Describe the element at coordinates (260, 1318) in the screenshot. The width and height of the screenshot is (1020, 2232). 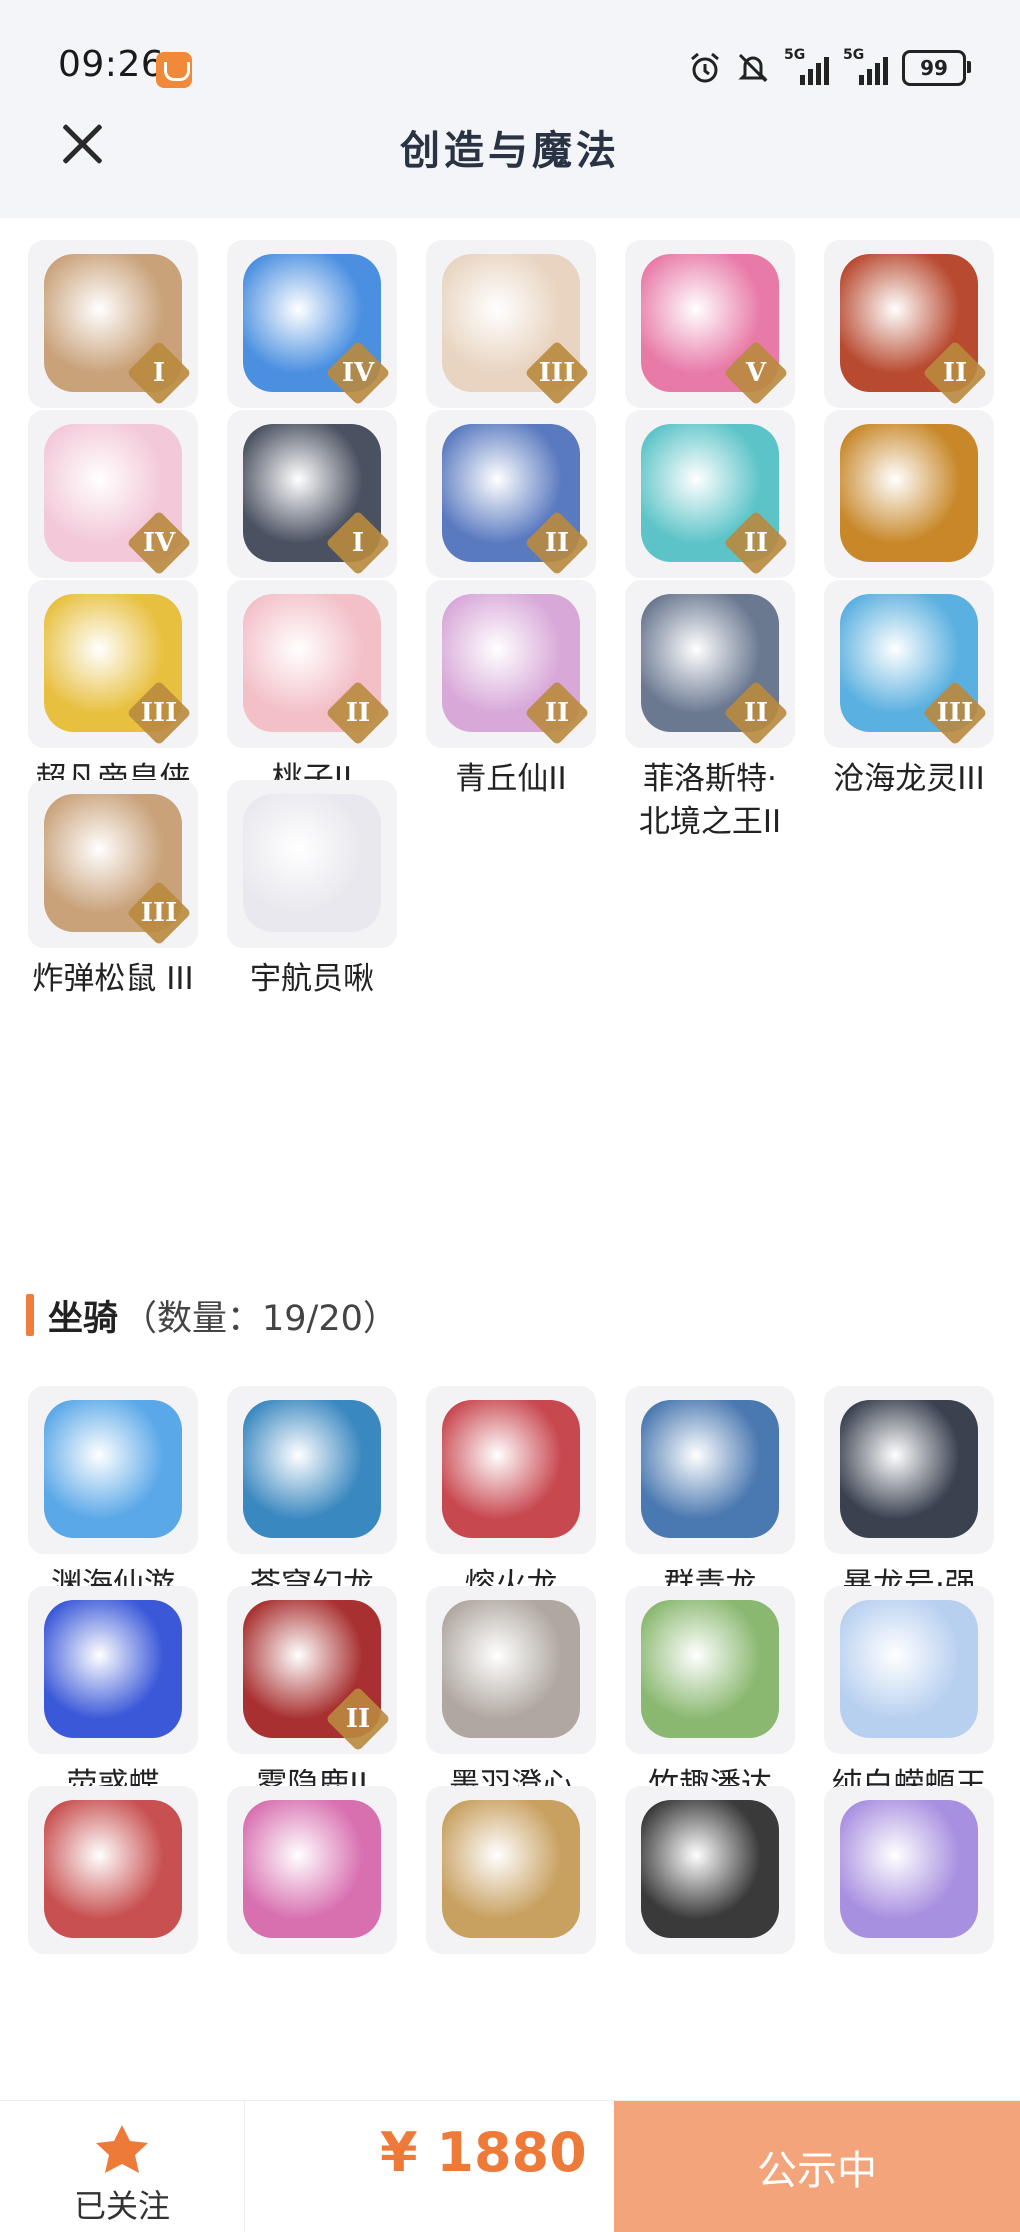
I see `section-count: （数量：19/20）` at that location.